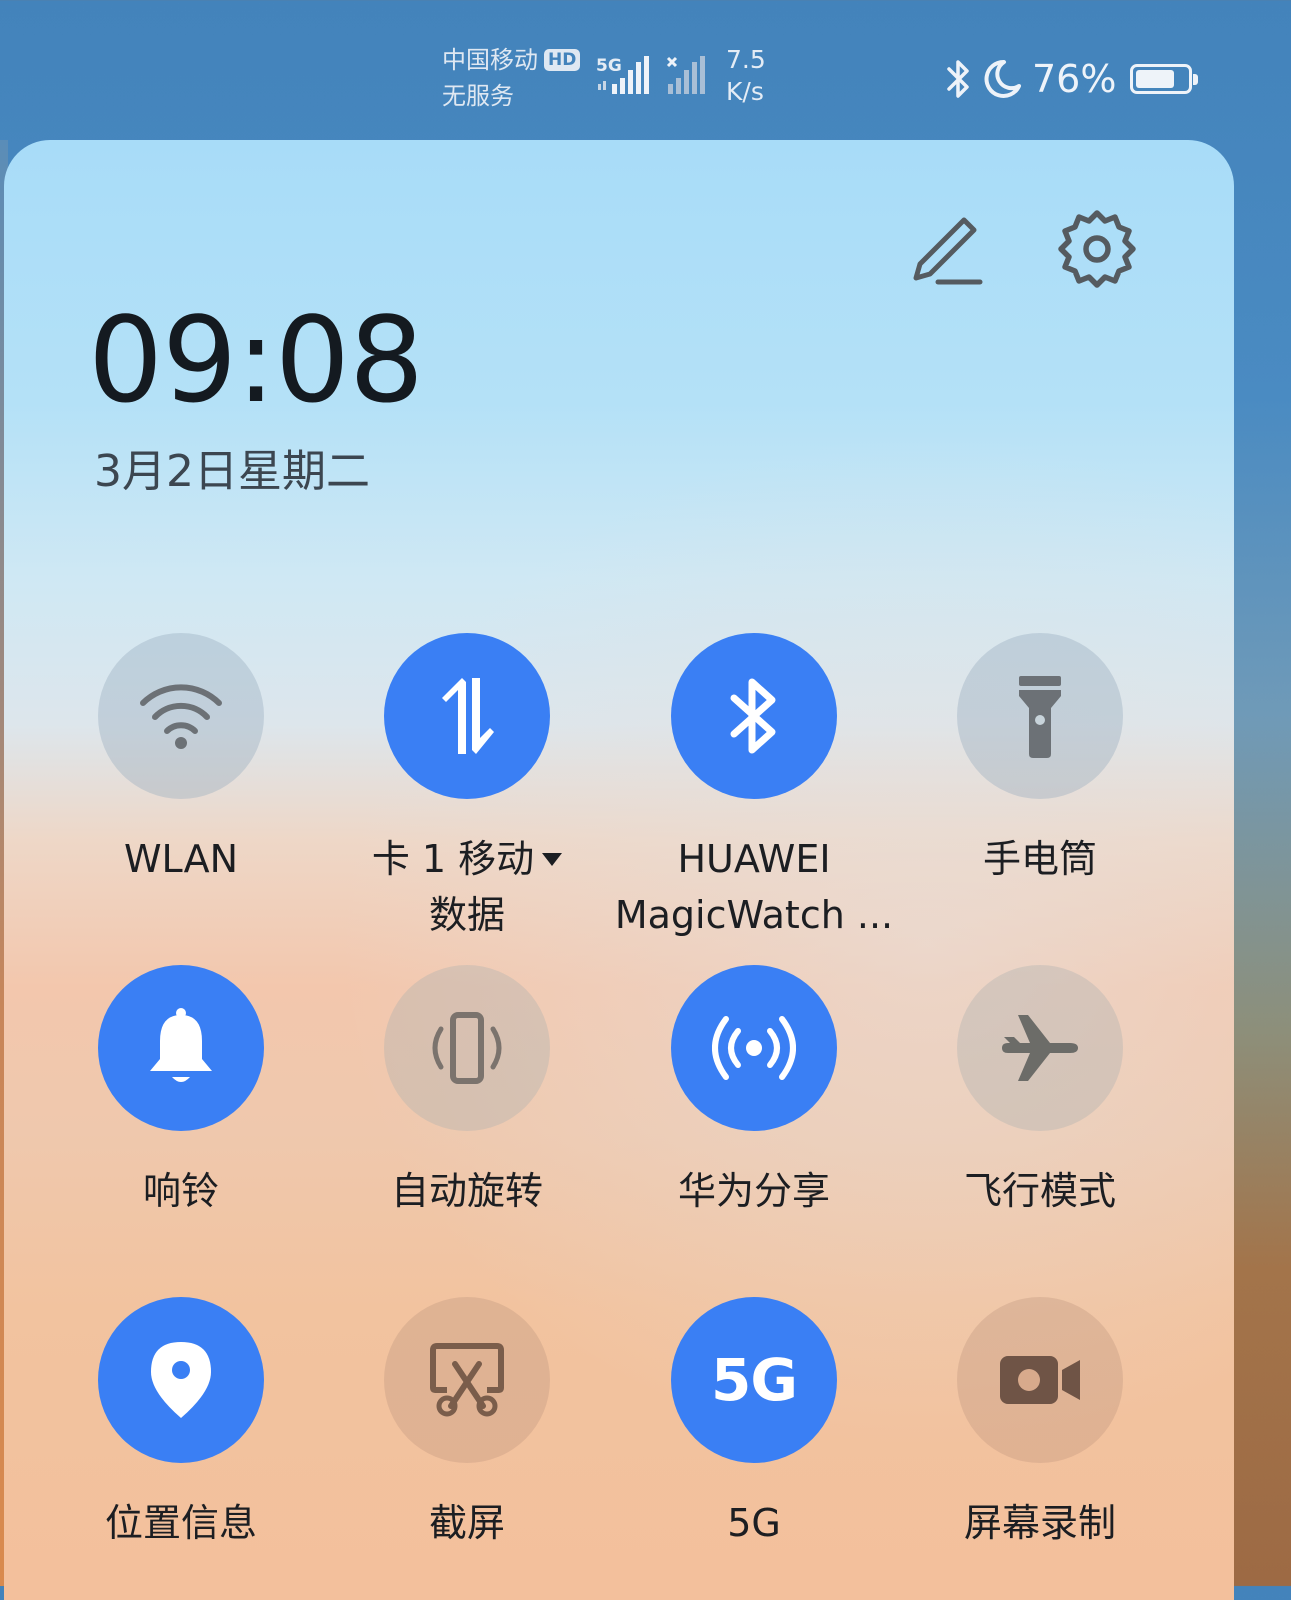 The image size is (1291, 1600). I want to click on huawei-share-icon, so click(754, 1048).